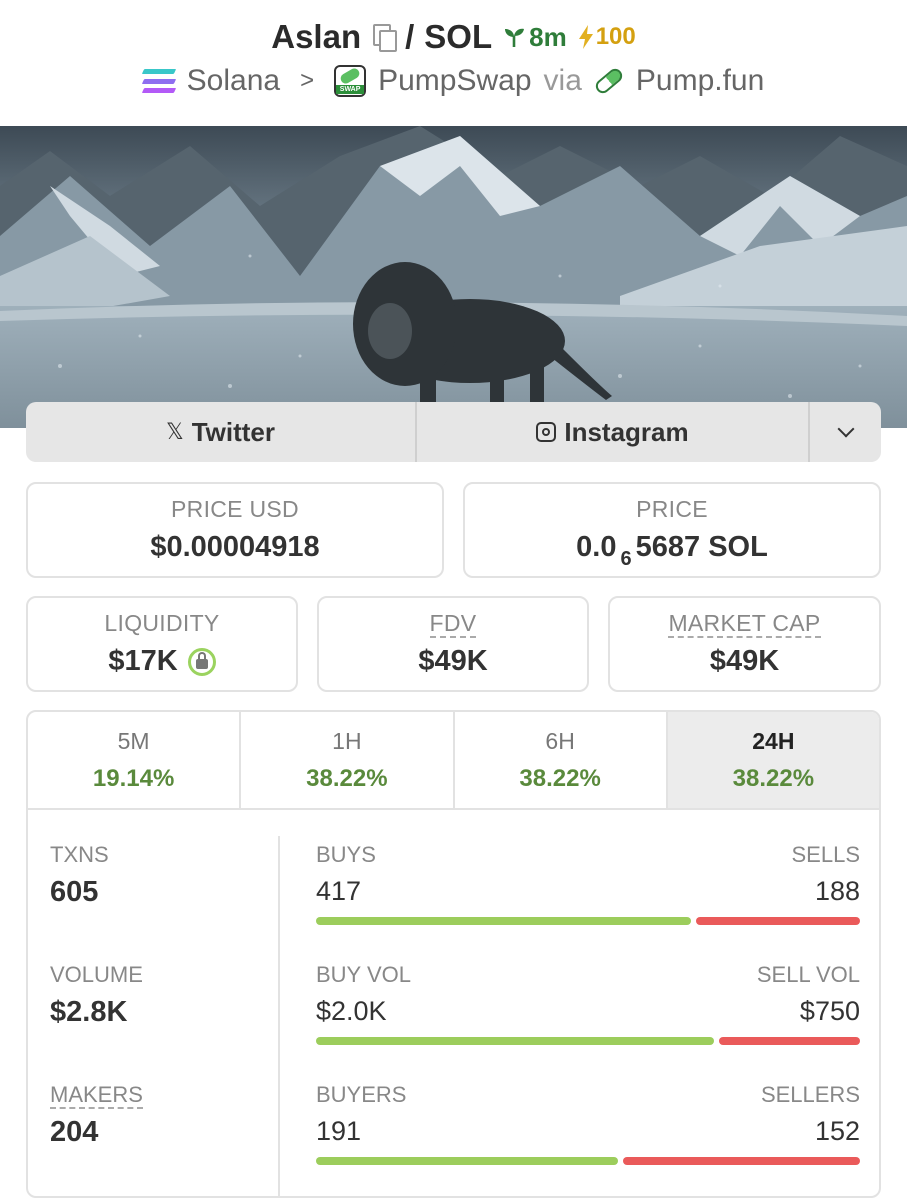 Image resolution: width=907 pixels, height=1200 pixels. I want to click on volume-label: VOLUME, so click(96, 974).